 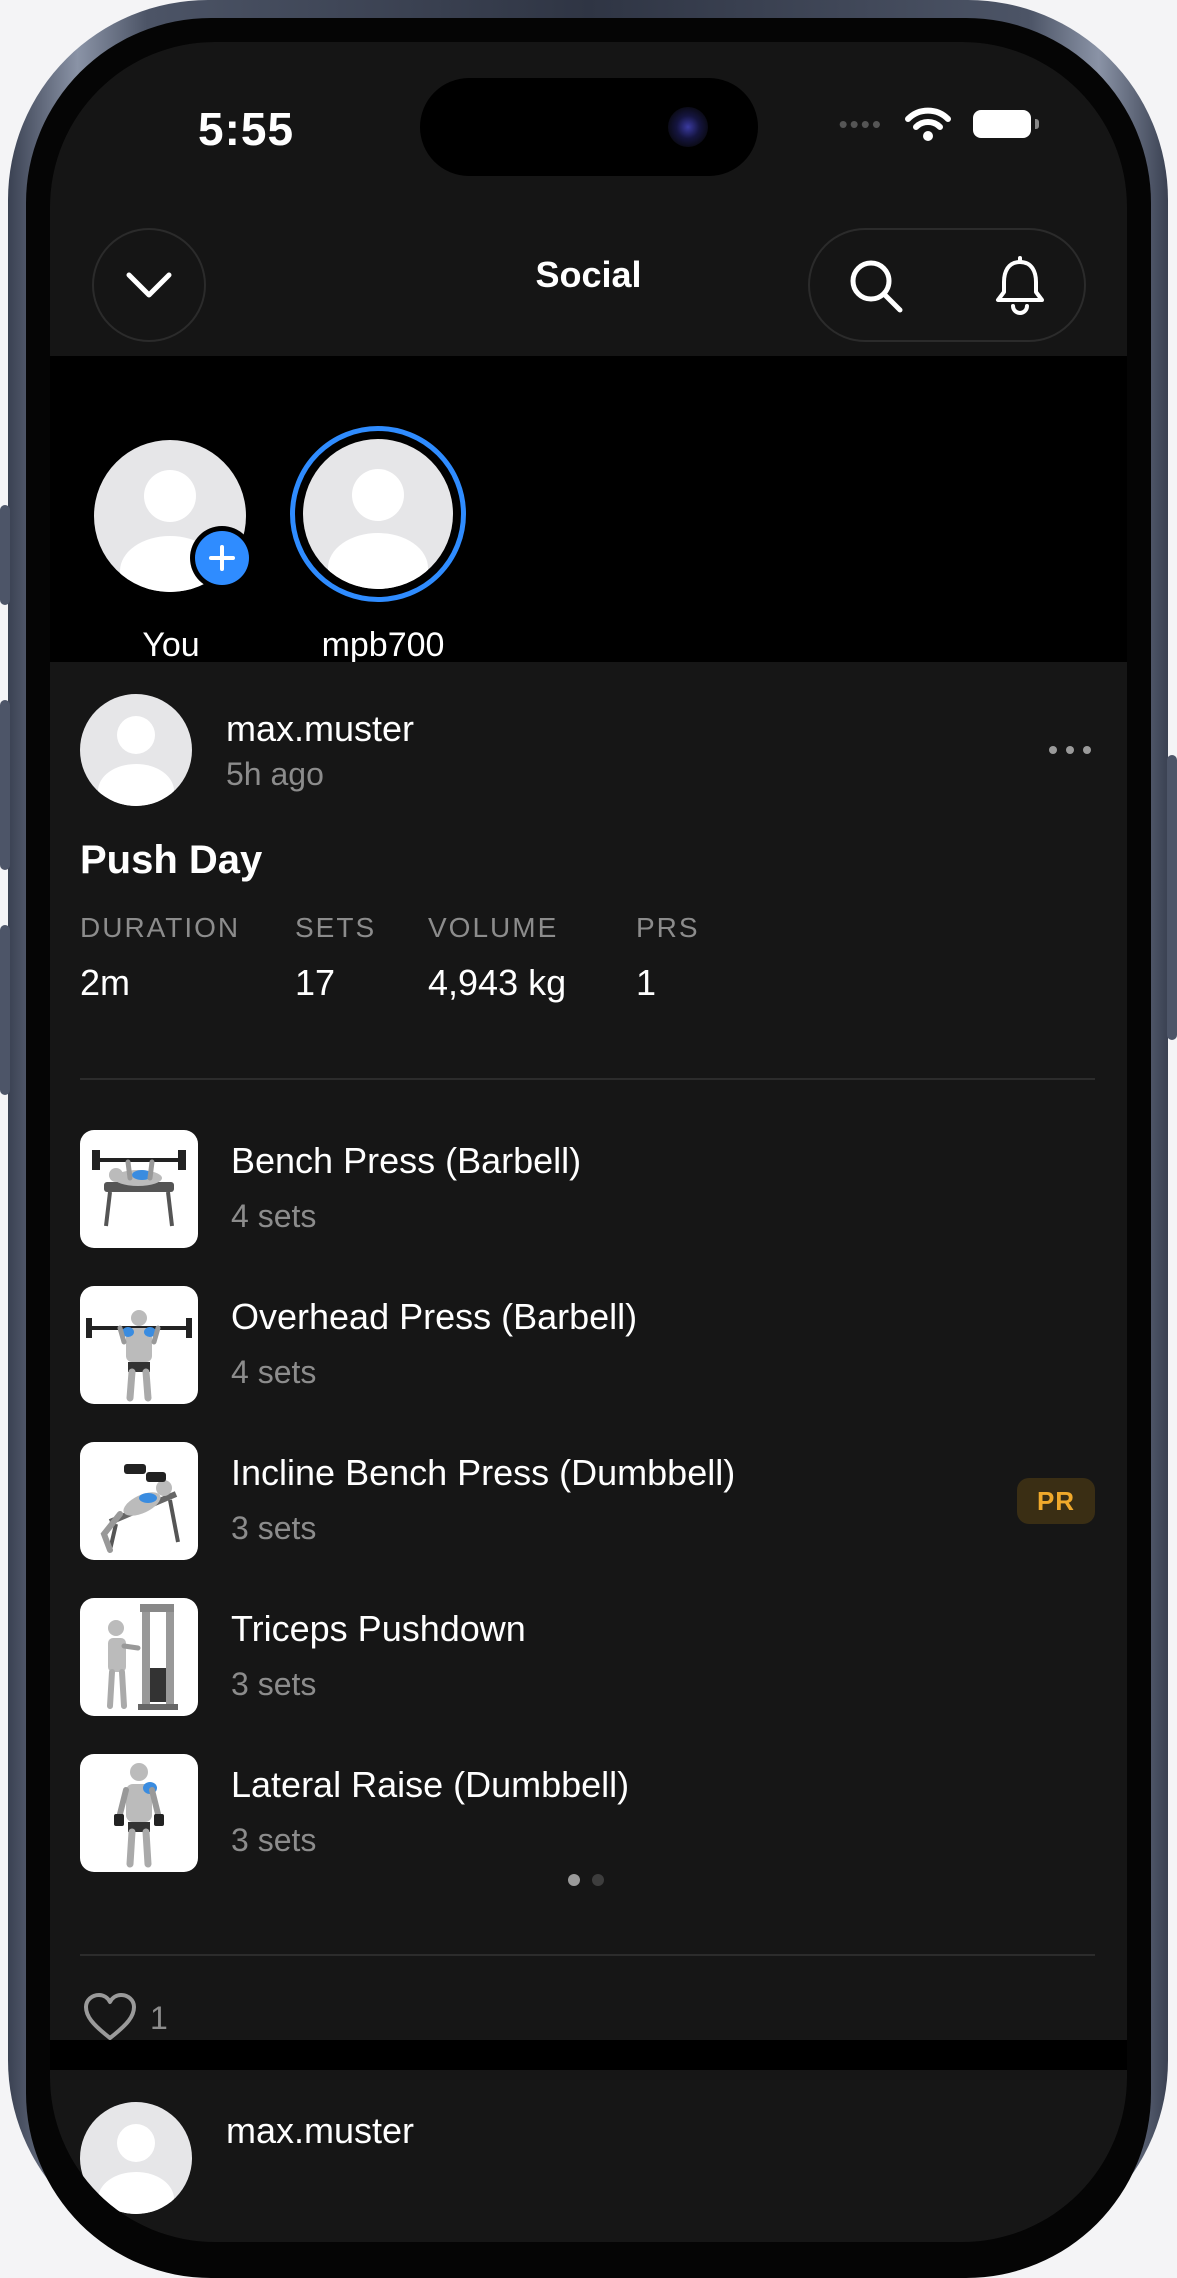 What do you see at coordinates (587, 1189) in the screenshot?
I see `exercise-item: Bench Press (Barbell) 4 sets` at bounding box center [587, 1189].